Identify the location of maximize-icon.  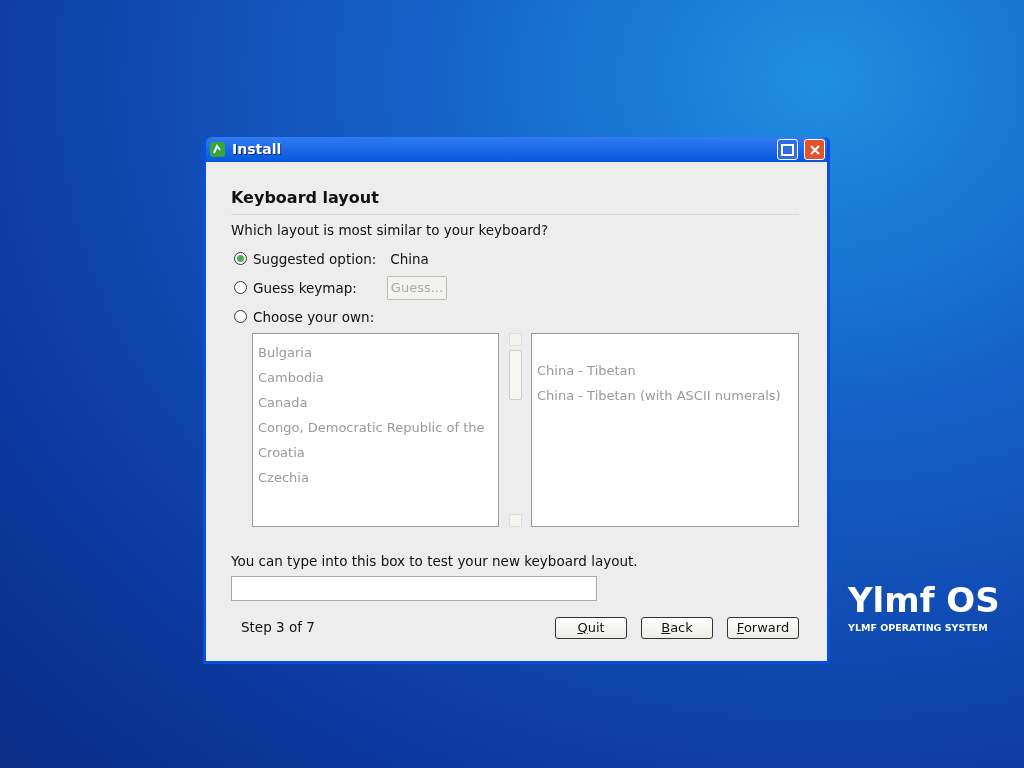
(787, 149).